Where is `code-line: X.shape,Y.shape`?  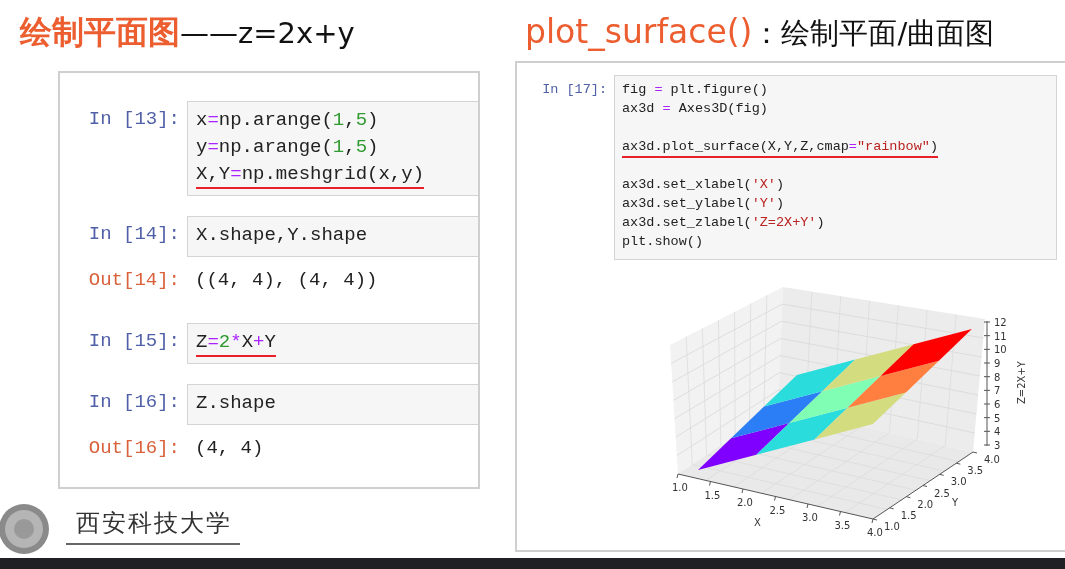 code-line: X.shape,Y.shape is located at coordinates (282, 235).